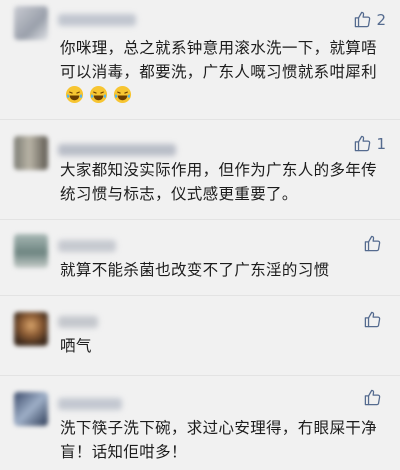 Image resolution: width=400 pixels, height=470 pixels. Describe the element at coordinates (219, 182) in the screenshot. I see `comment-text: 大家都知没实际作用，但作为广东人的多年传统习惯与标志，仪式感更重要了。` at that location.